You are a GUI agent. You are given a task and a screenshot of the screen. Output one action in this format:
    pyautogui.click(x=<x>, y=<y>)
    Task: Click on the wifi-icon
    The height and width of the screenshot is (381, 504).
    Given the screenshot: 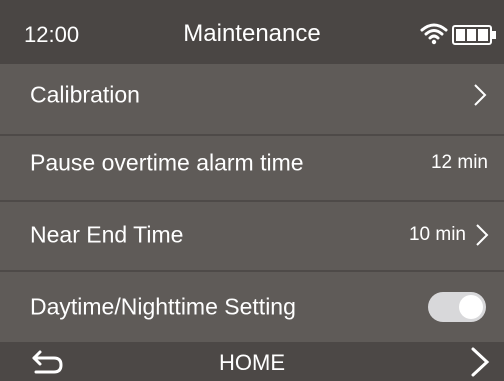 What is the action you would take?
    pyautogui.click(x=434, y=34)
    